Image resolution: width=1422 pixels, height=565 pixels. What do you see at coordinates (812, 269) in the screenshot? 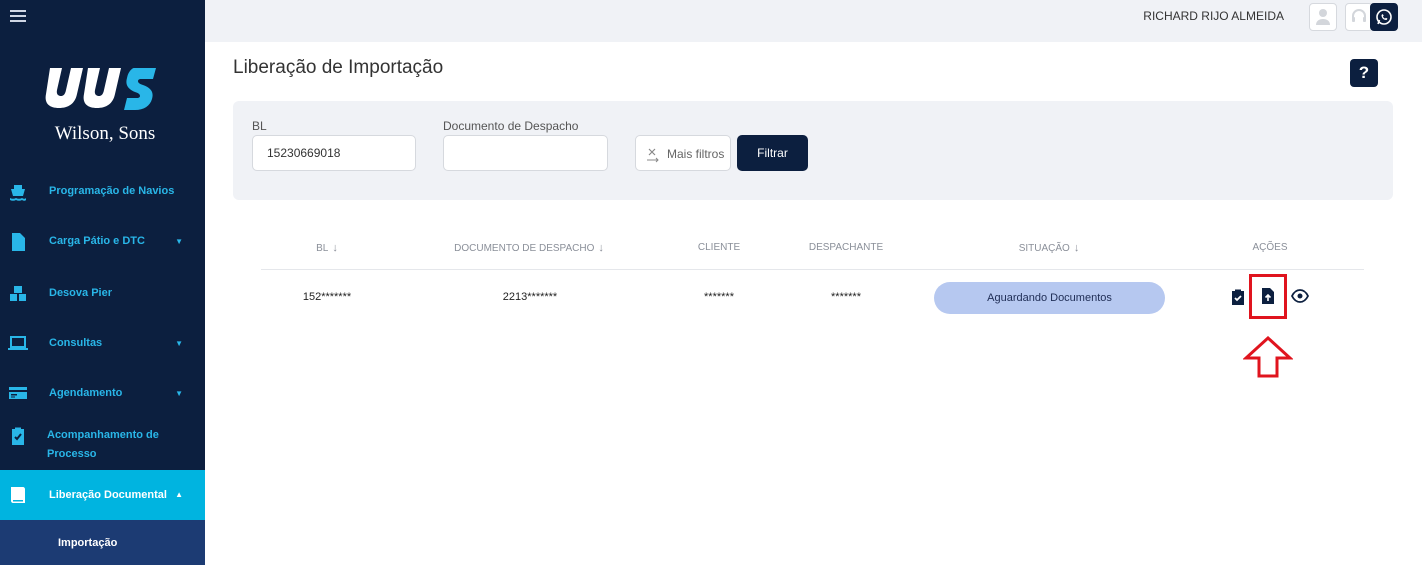
I see `header-divider` at bounding box center [812, 269].